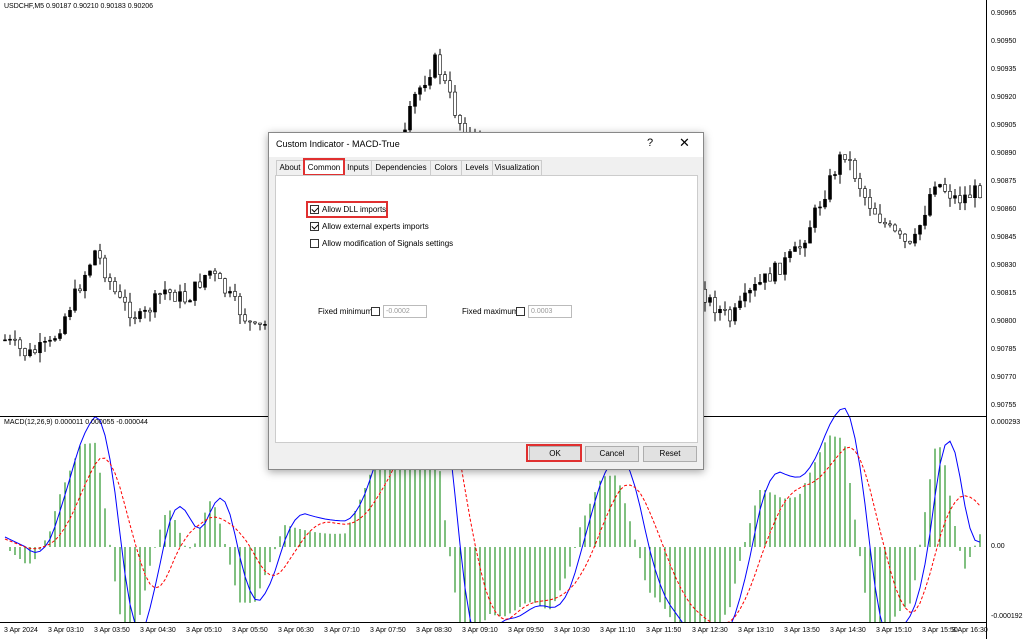 This screenshot has width=1024, height=640. Describe the element at coordinates (338, 144) in the screenshot. I see `dialog-title: Custom Indicator - MACD-True` at that location.